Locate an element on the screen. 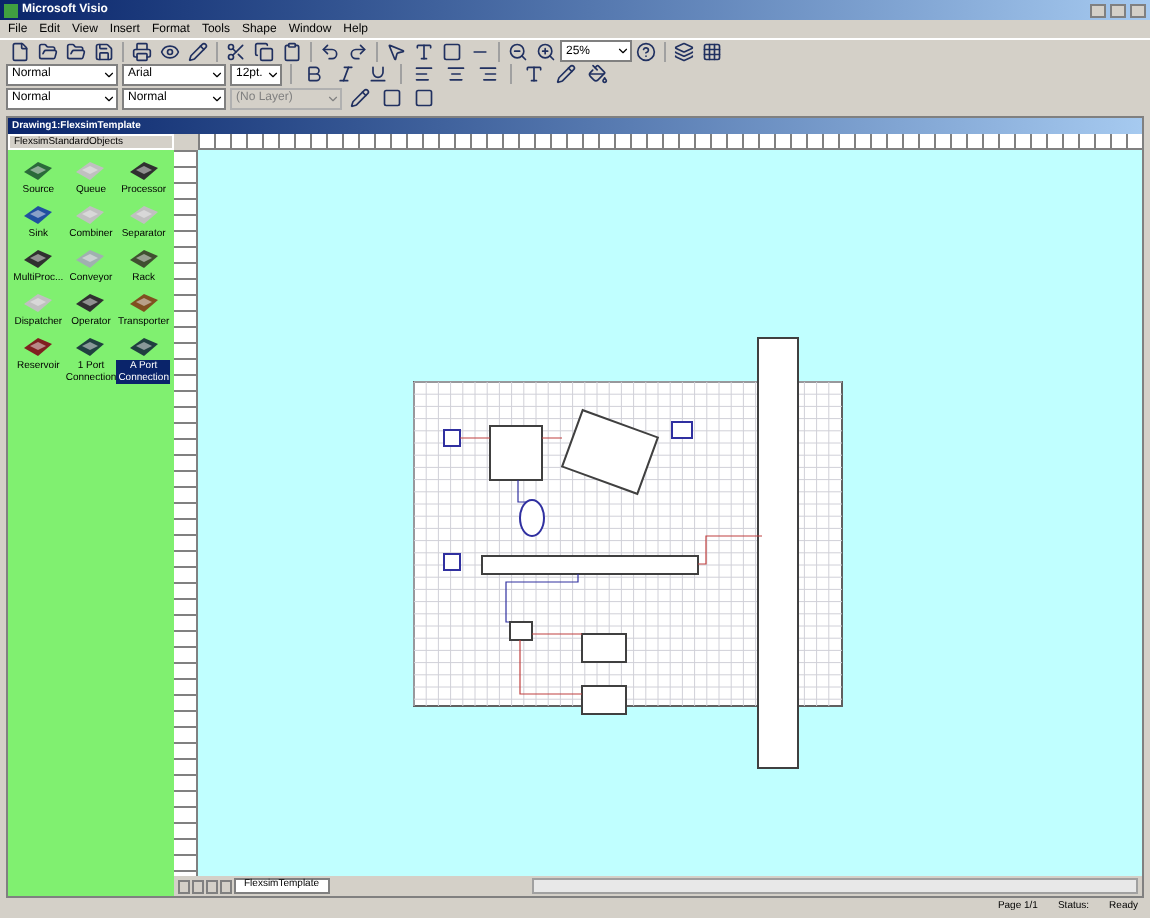 The image size is (1150, 918). align-left-icon is located at coordinates (424, 74).